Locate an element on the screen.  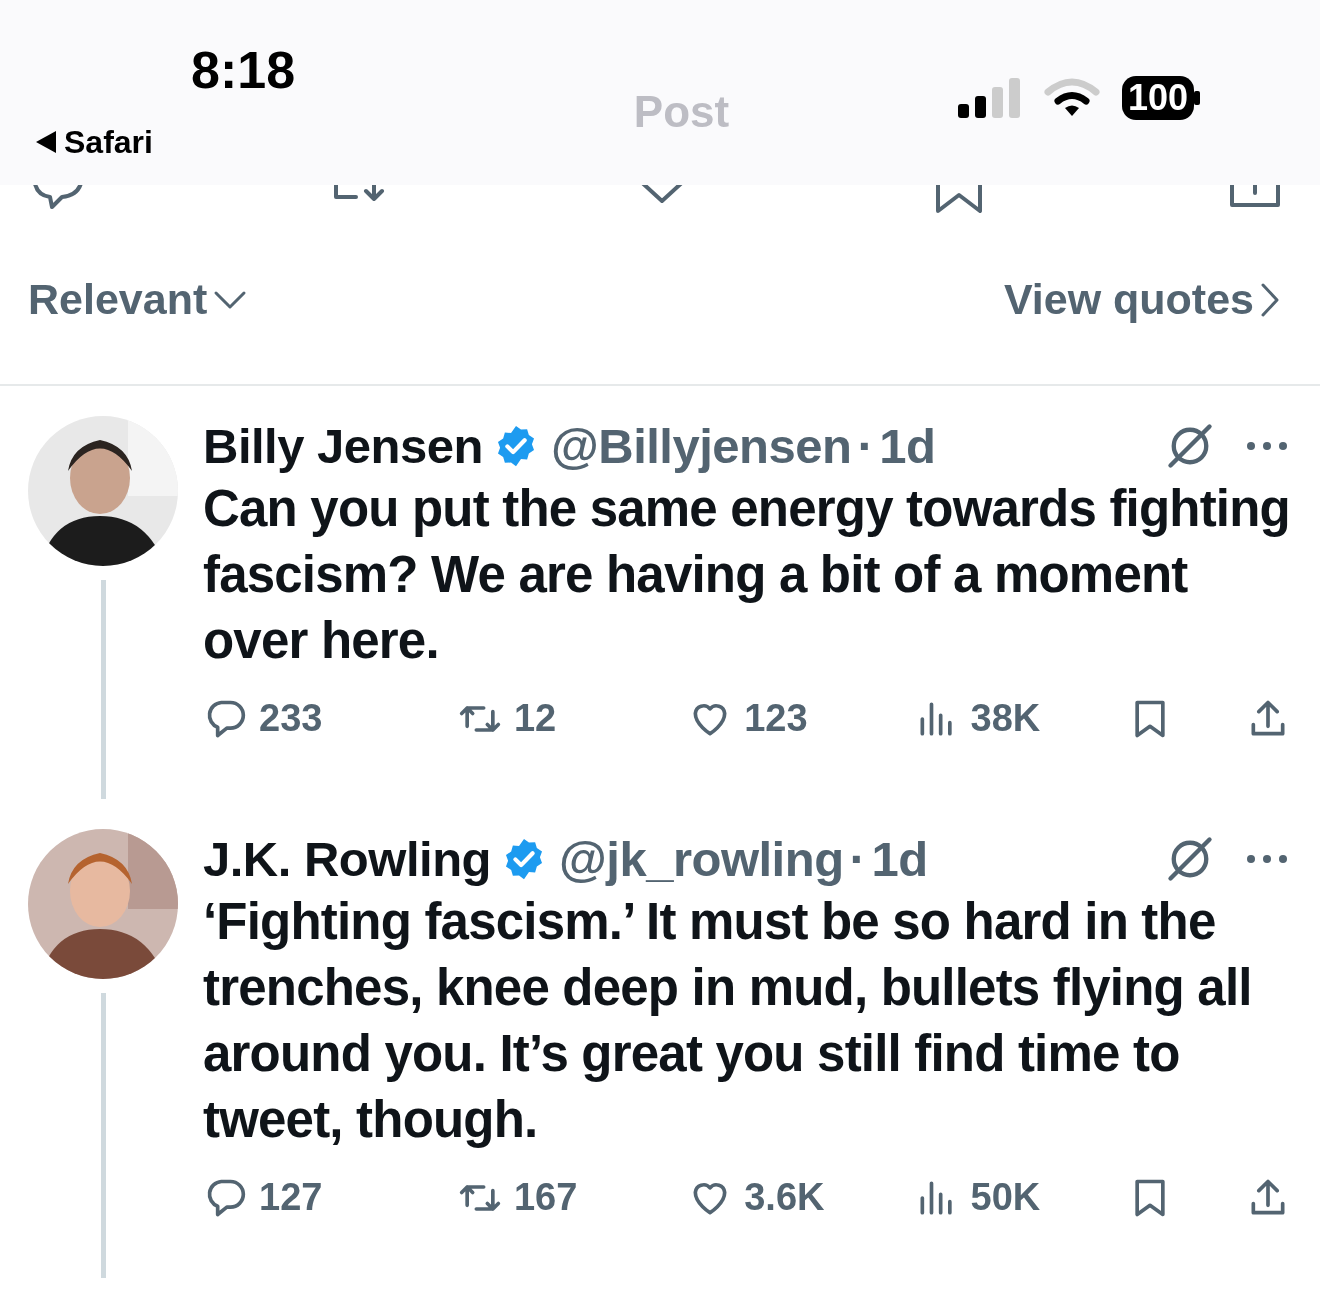
author-handle: @Billyjensen is located at coordinates (701, 446).